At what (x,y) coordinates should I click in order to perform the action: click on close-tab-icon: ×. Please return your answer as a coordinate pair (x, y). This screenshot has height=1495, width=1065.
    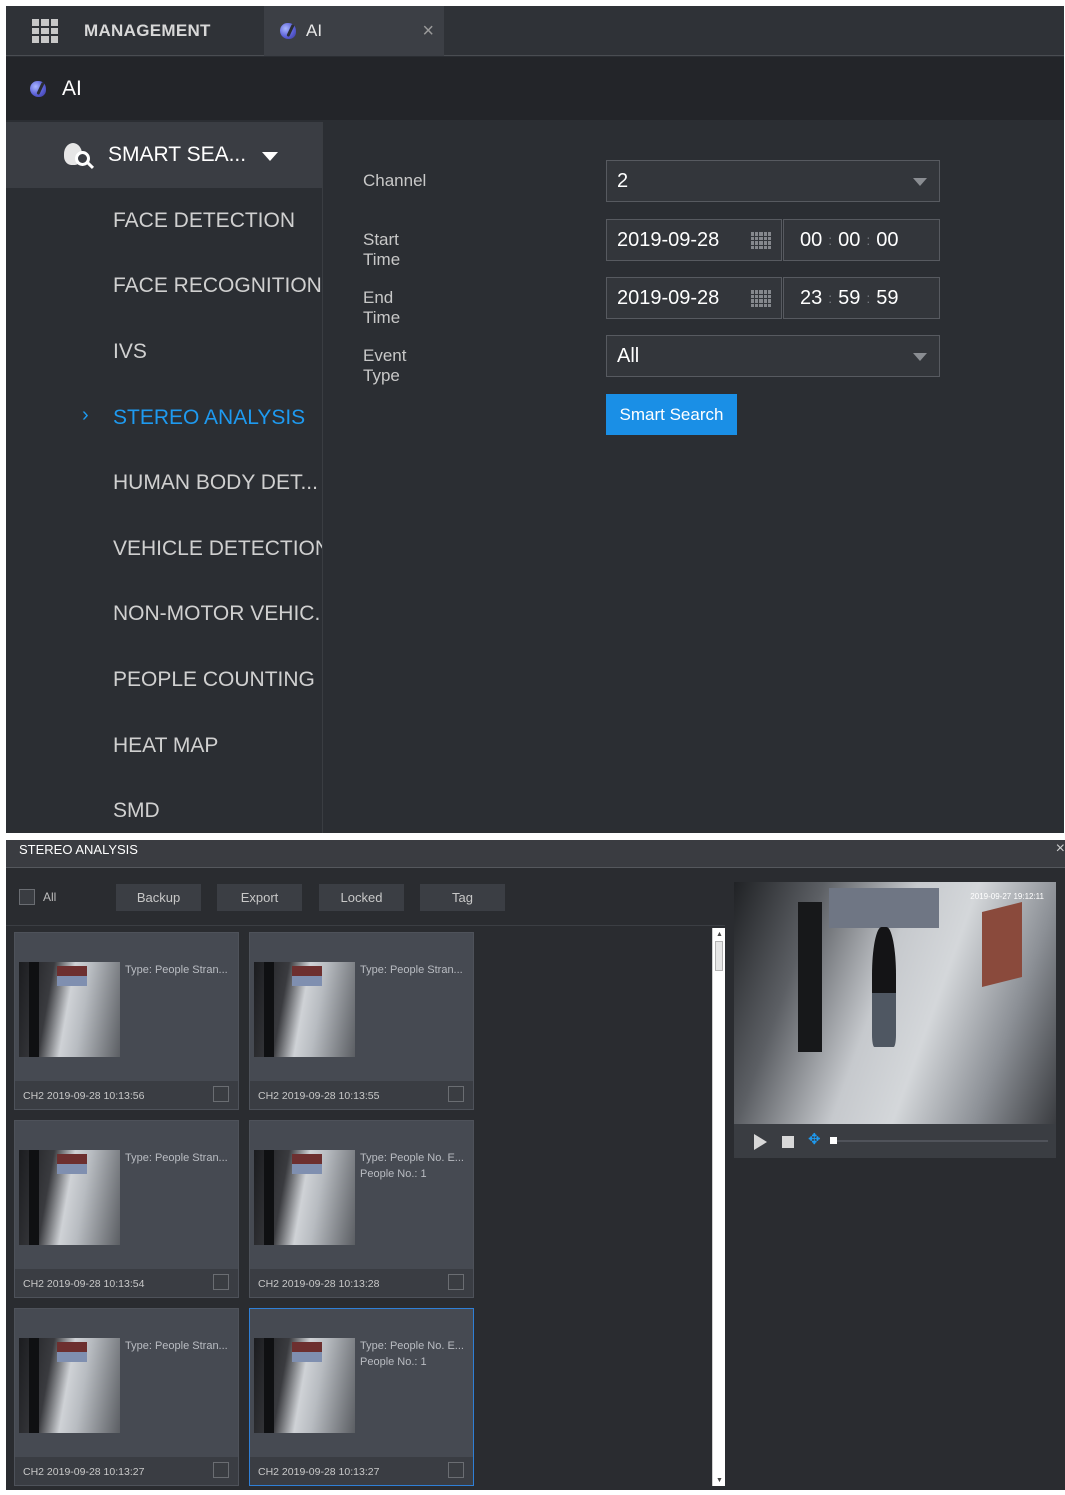
    Looking at the image, I should click on (428, 31).